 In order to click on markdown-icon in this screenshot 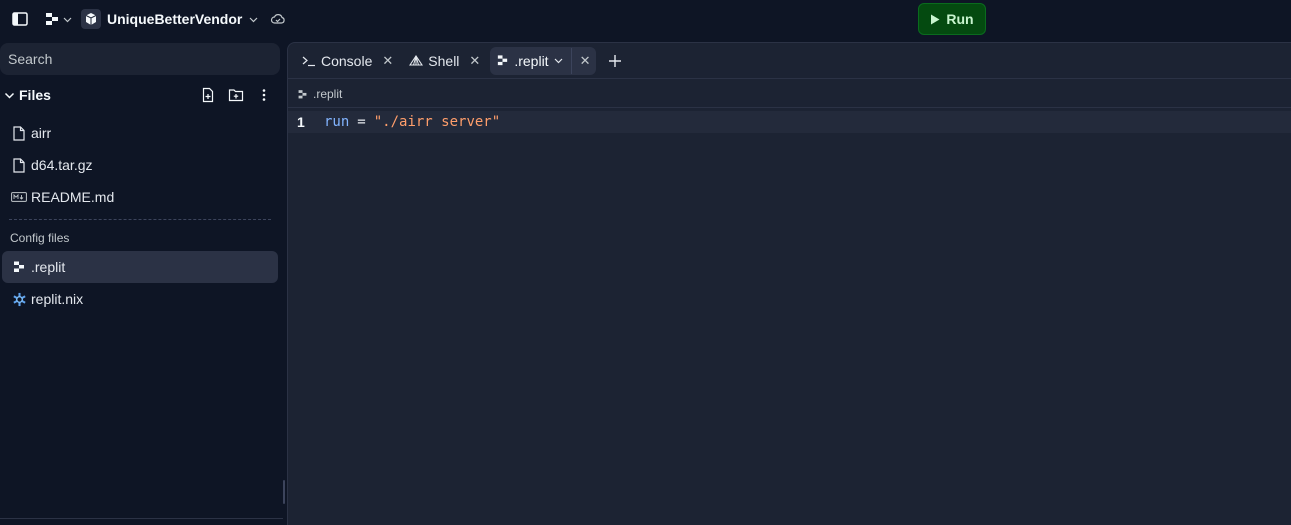, I will do `click(19, 197)`.